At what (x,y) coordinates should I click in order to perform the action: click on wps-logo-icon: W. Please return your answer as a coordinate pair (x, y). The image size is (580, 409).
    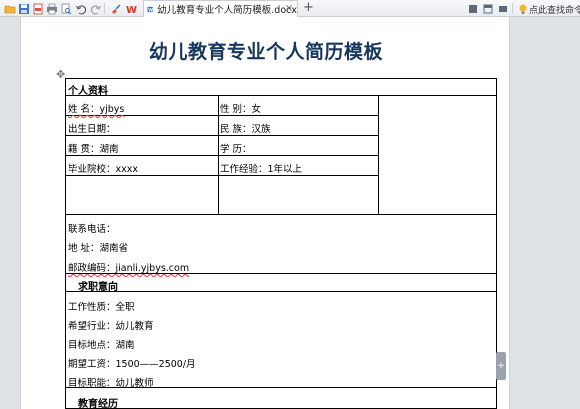
    Looking at the image, I should click on (130, 8).